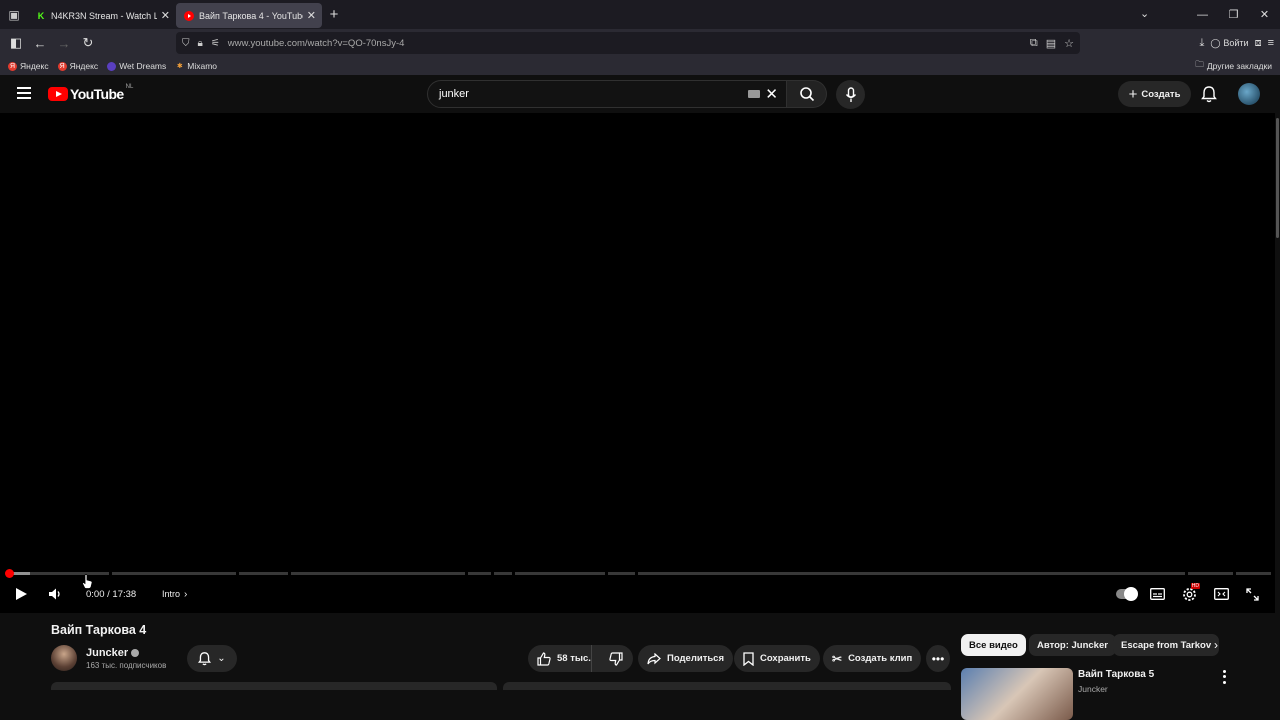  Describe the element at coordinates (615, 658) in the screenshot. I see `dislike-button` at that location.